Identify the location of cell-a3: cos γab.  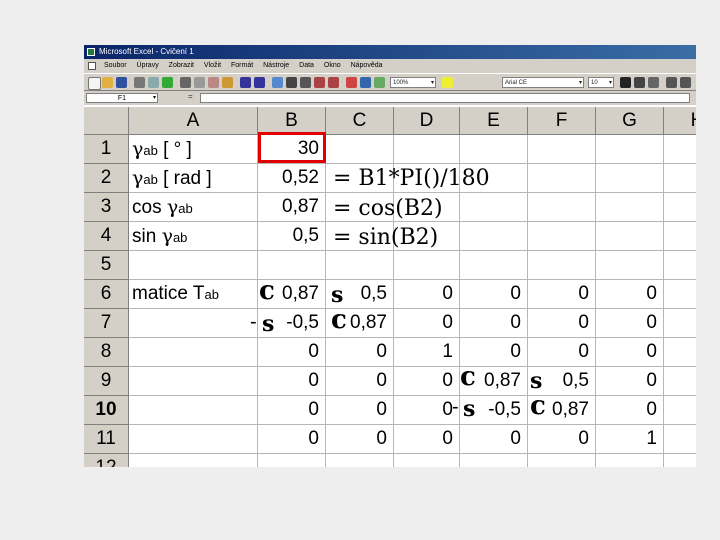
(193, 207).